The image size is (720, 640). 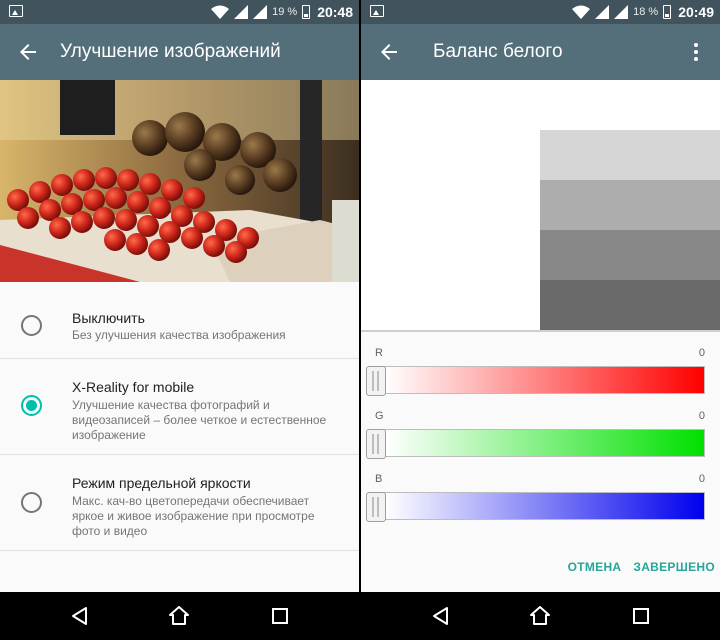 I want to click on status-icons: 18 % 20:49, so click(x=643, y=12).